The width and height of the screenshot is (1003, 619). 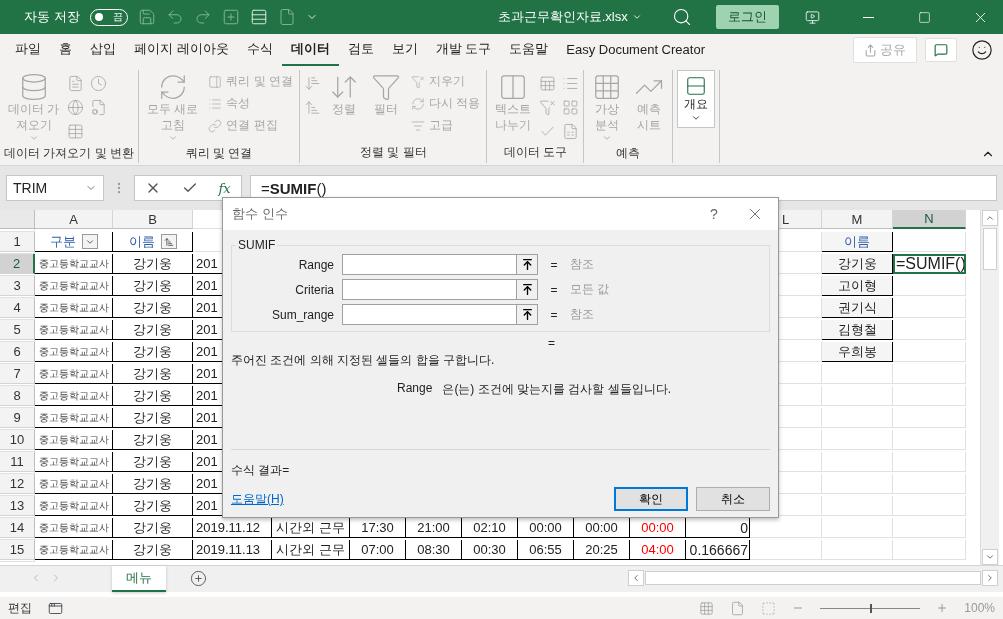 I want to click on add-sheet-icon, so click(x=198, y=578).